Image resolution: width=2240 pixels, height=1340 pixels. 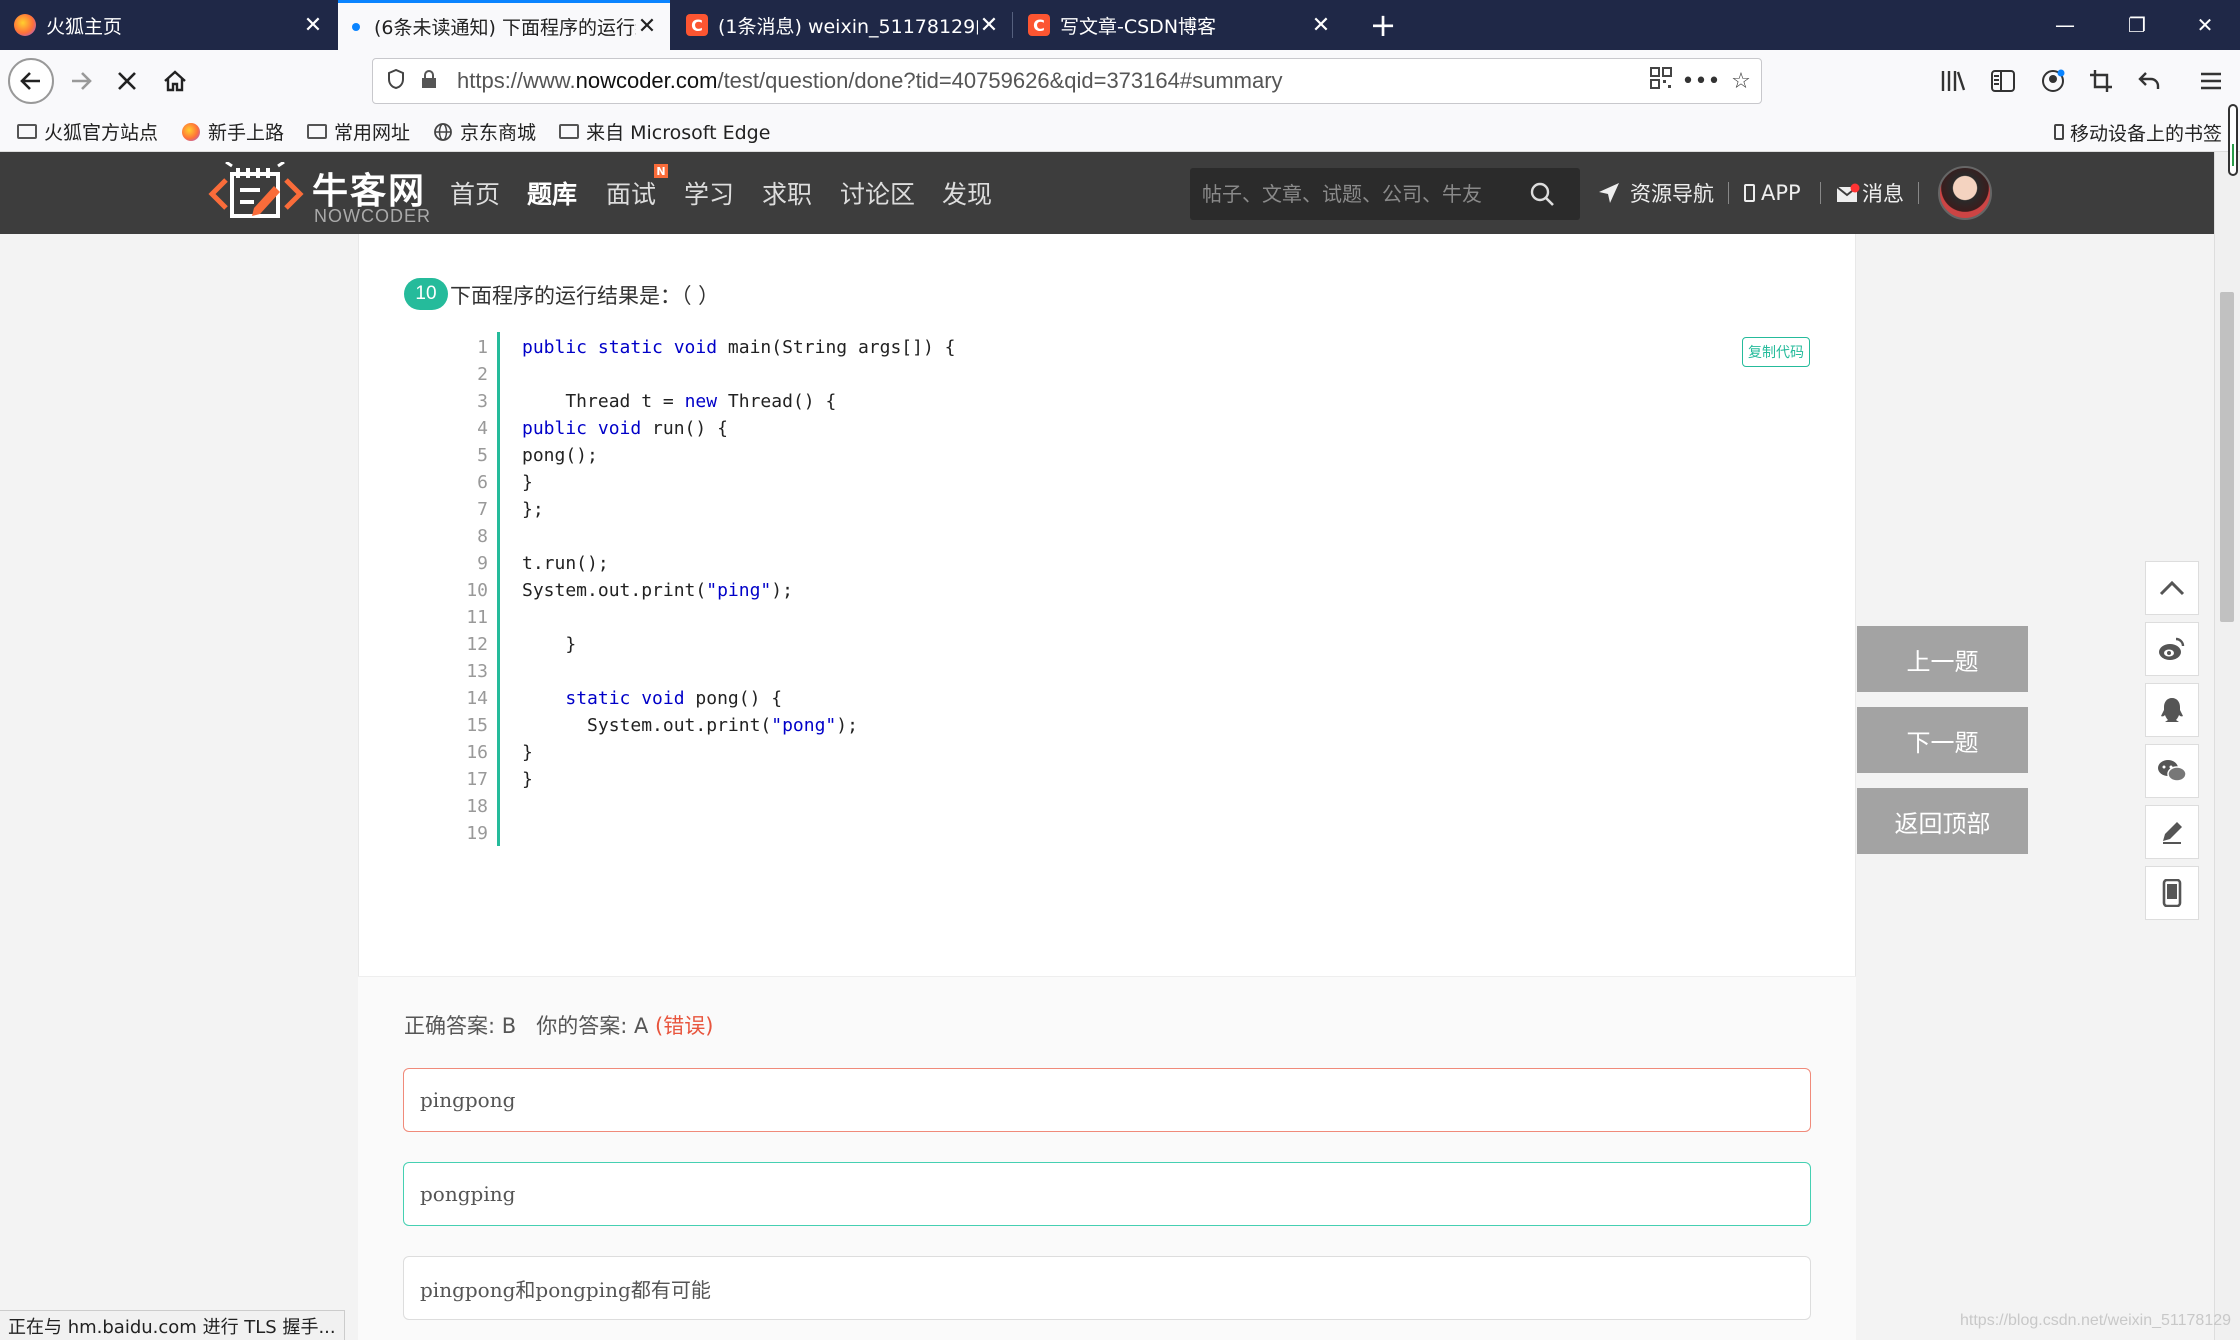 What do you see at coordinates (1672, 194) in the screenshot?
I see `resources-label: 资源导航` at bounding box center [1672, 194].